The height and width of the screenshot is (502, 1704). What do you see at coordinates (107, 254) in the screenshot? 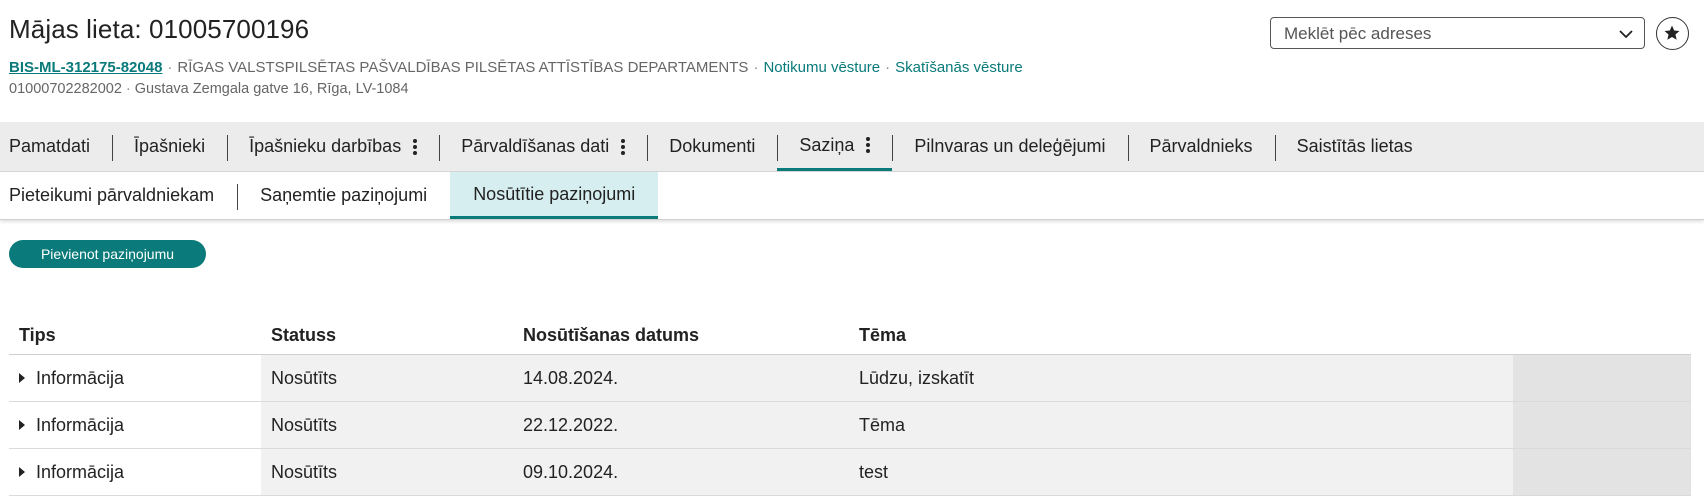
I see `add-notification-button: Pievienot paziņojumu` at bounding box center [107, 254].